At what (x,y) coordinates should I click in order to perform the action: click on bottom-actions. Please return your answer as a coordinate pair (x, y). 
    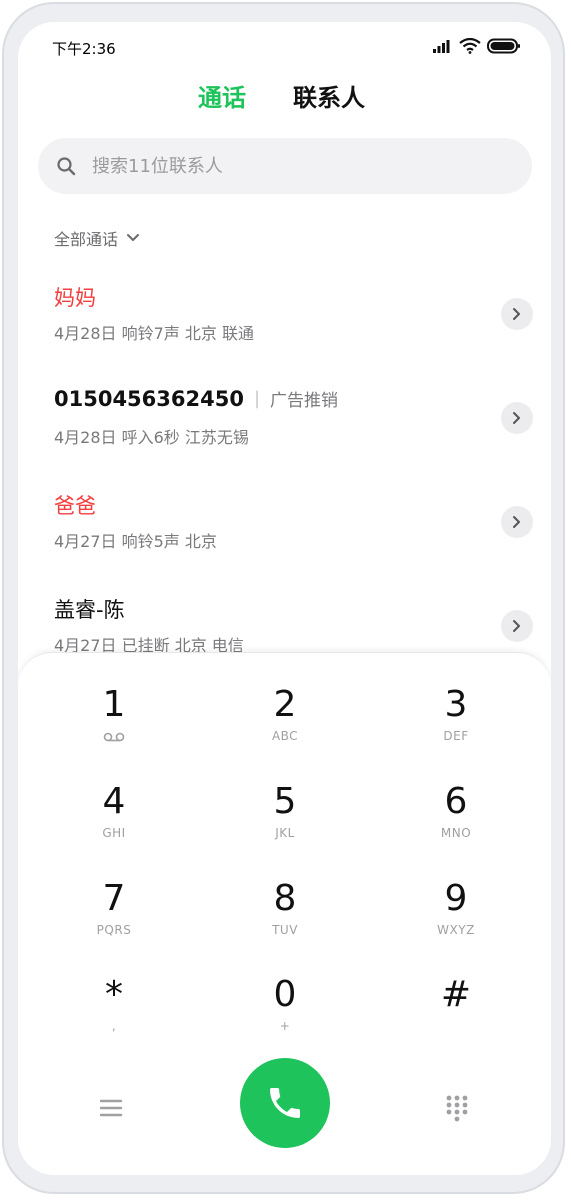
    Looking at the image, I should click on (284, 1103).